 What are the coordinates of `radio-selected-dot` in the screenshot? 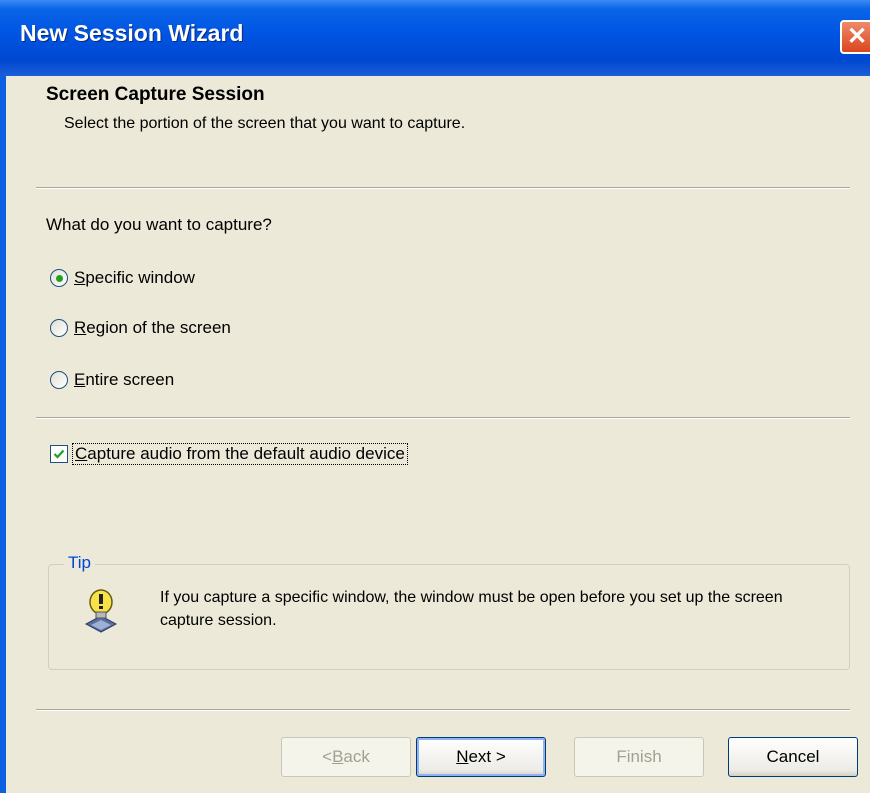 It's located at (59, 278).